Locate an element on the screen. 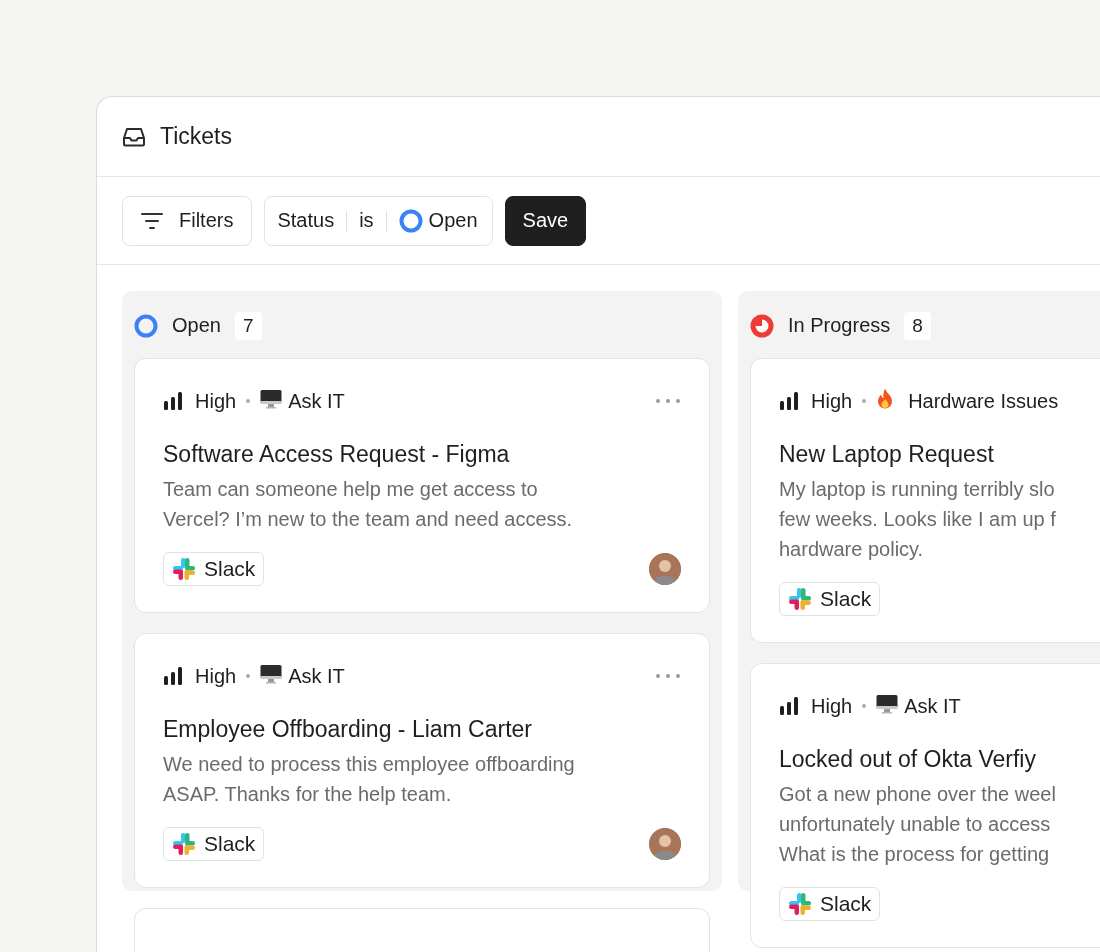 This screenshot has width=1100, height=952. ticket-card: High Hardware Issues New Laptop Request My laptop is running terribly slo few weeks. Looks like I am up f hardware policy. Slack is located at coordinates (925, 500).